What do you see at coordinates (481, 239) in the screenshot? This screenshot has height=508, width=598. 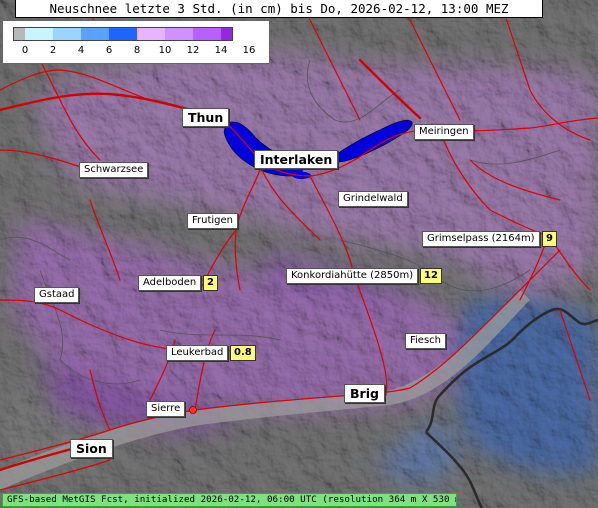 I see `place-label: Grimselpass (2164m)` at bounding box center [481, 239].